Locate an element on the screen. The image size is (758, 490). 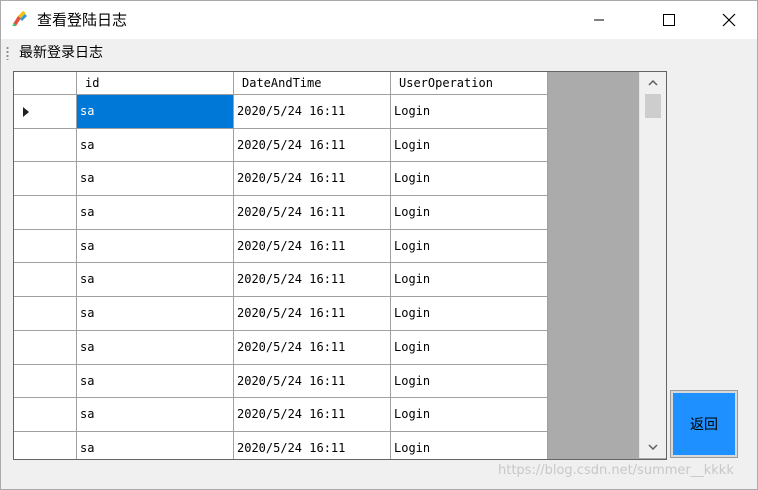
menu-item-latest-log: 最新登录日志 is located at coordinates (61, 53).